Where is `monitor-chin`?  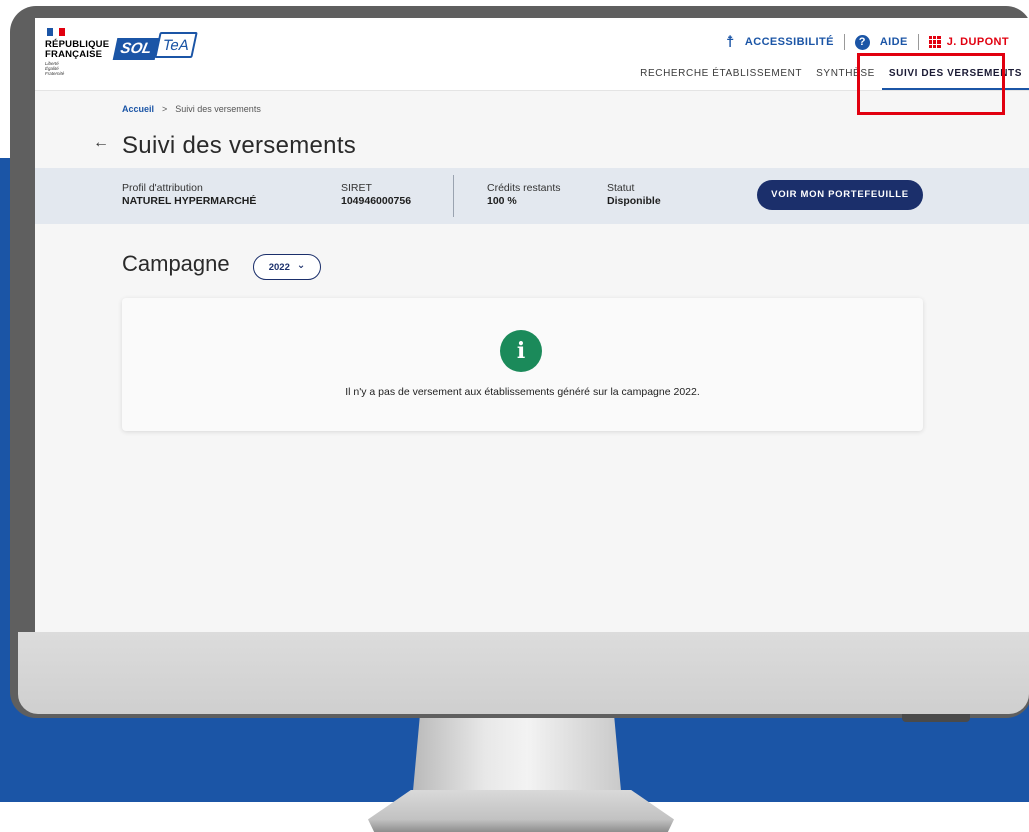
monitor-chin is located at coordinates (523, 673).